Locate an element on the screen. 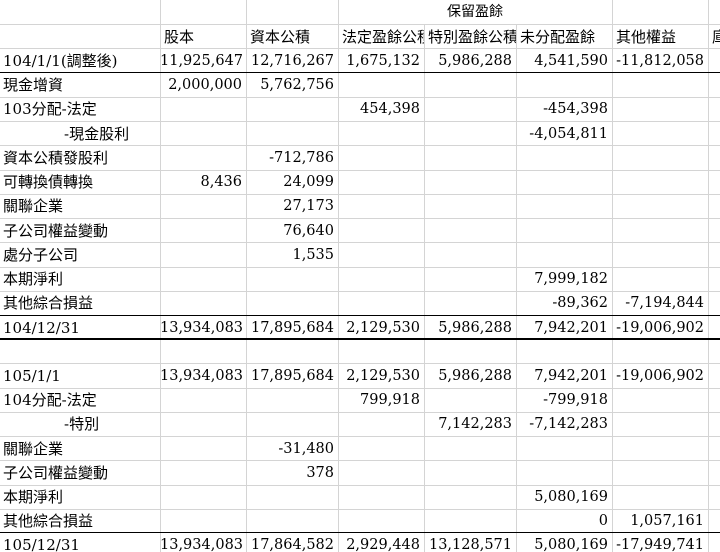  table-cell: -19,006,902 is located at coordinates (660, 328).